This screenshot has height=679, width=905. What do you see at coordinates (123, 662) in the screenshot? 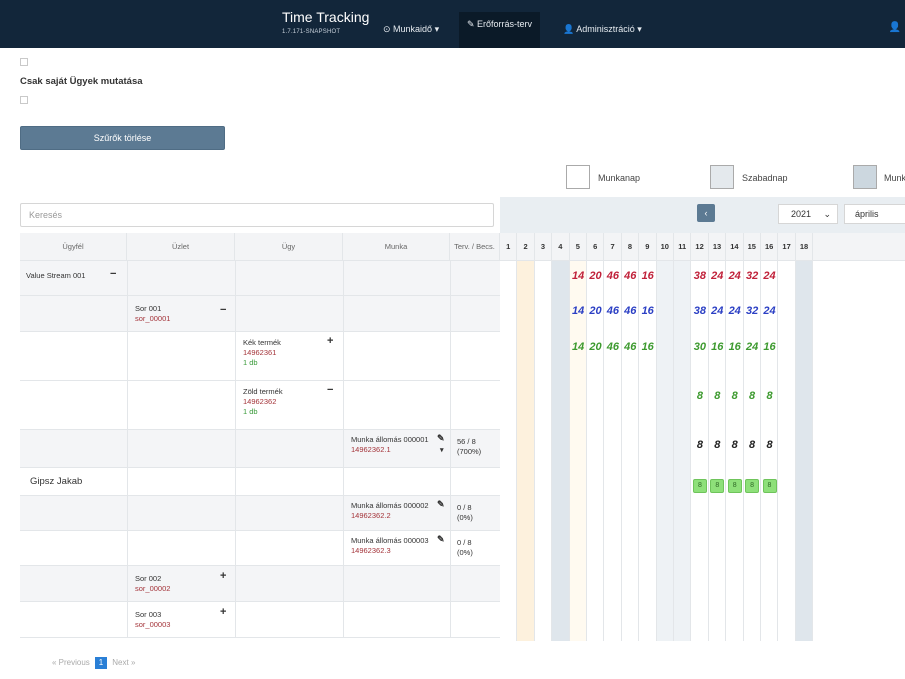
I see `pager-next: Next »` at bounding box center [123, 662].